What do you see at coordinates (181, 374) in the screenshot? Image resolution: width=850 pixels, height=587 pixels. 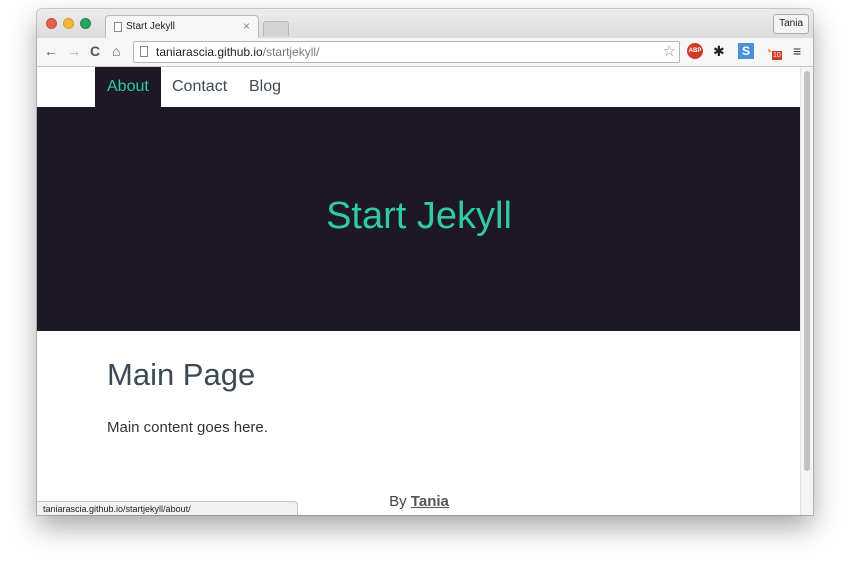 I see `page-title: Main Page` at bounding box center [181, 374].